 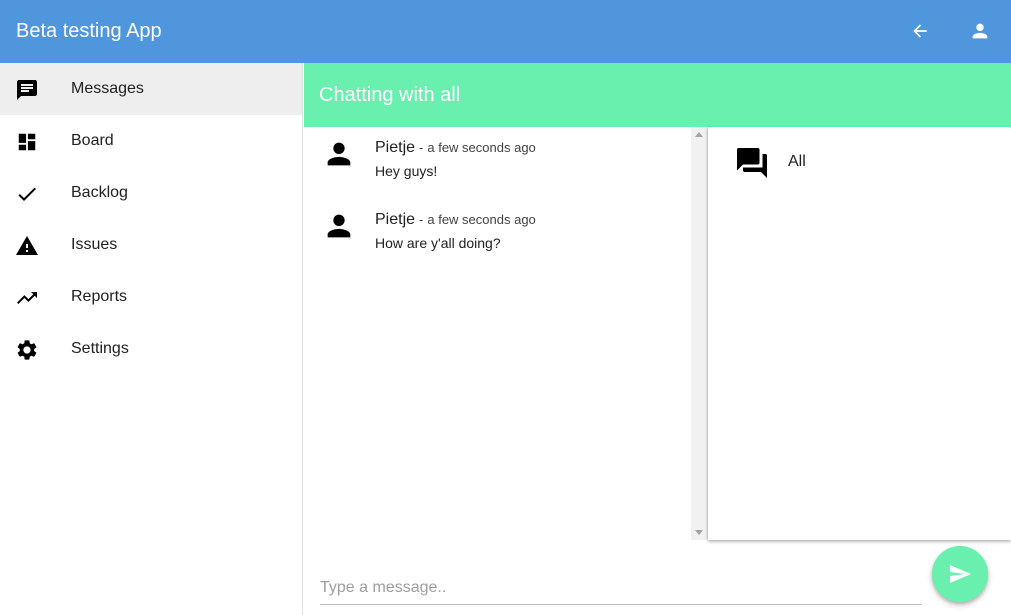 What do you see at coordinates (699, 532) in the screenshot?
I see `scroll-down-arrow` at bounding box center [699, 532].